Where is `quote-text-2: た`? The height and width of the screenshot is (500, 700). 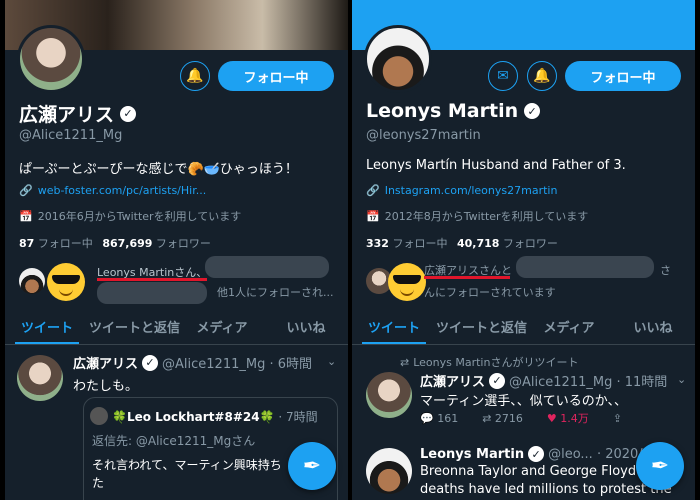 quote-text-2: た is located at coordinates (98, 483).